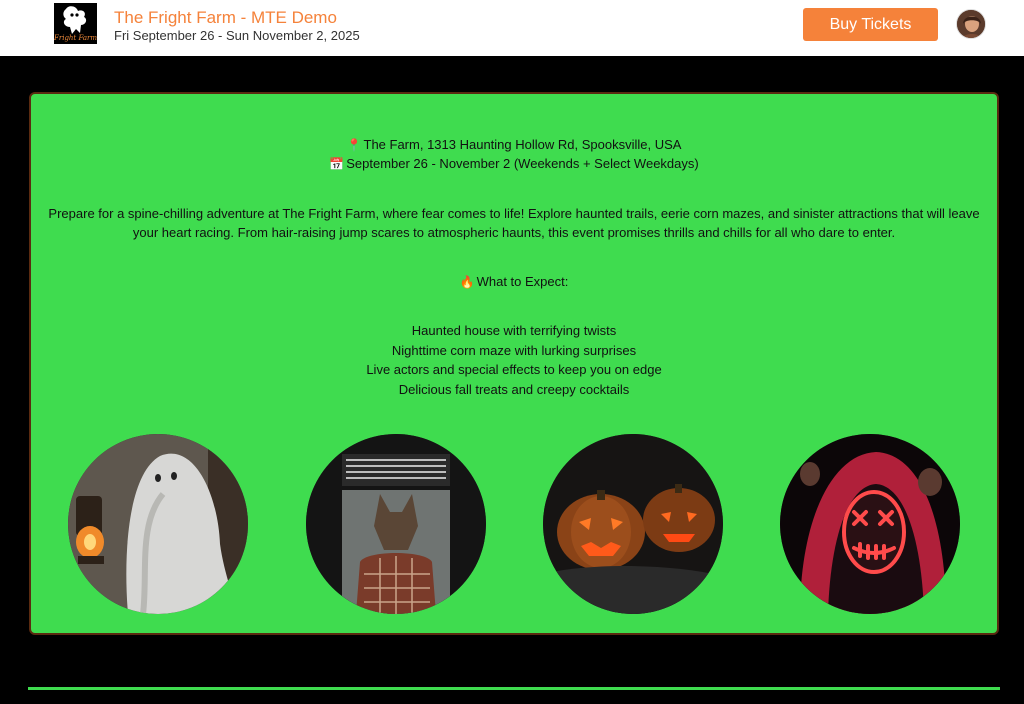  Describe the element at coordinates (514, 688) in the screenshot. I see `bottom-divider` at that location.